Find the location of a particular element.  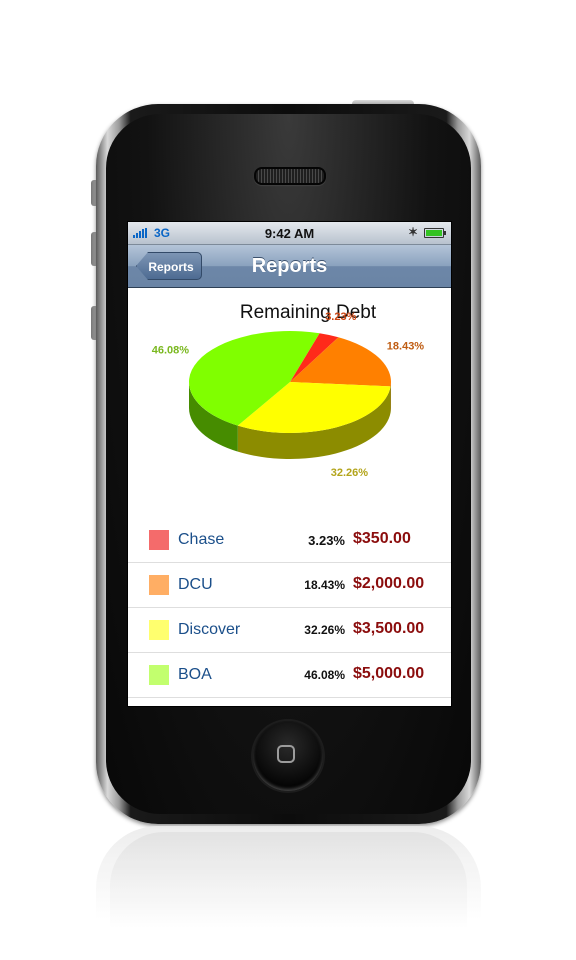

account-name: Discover is located at coordinates (209, 629).